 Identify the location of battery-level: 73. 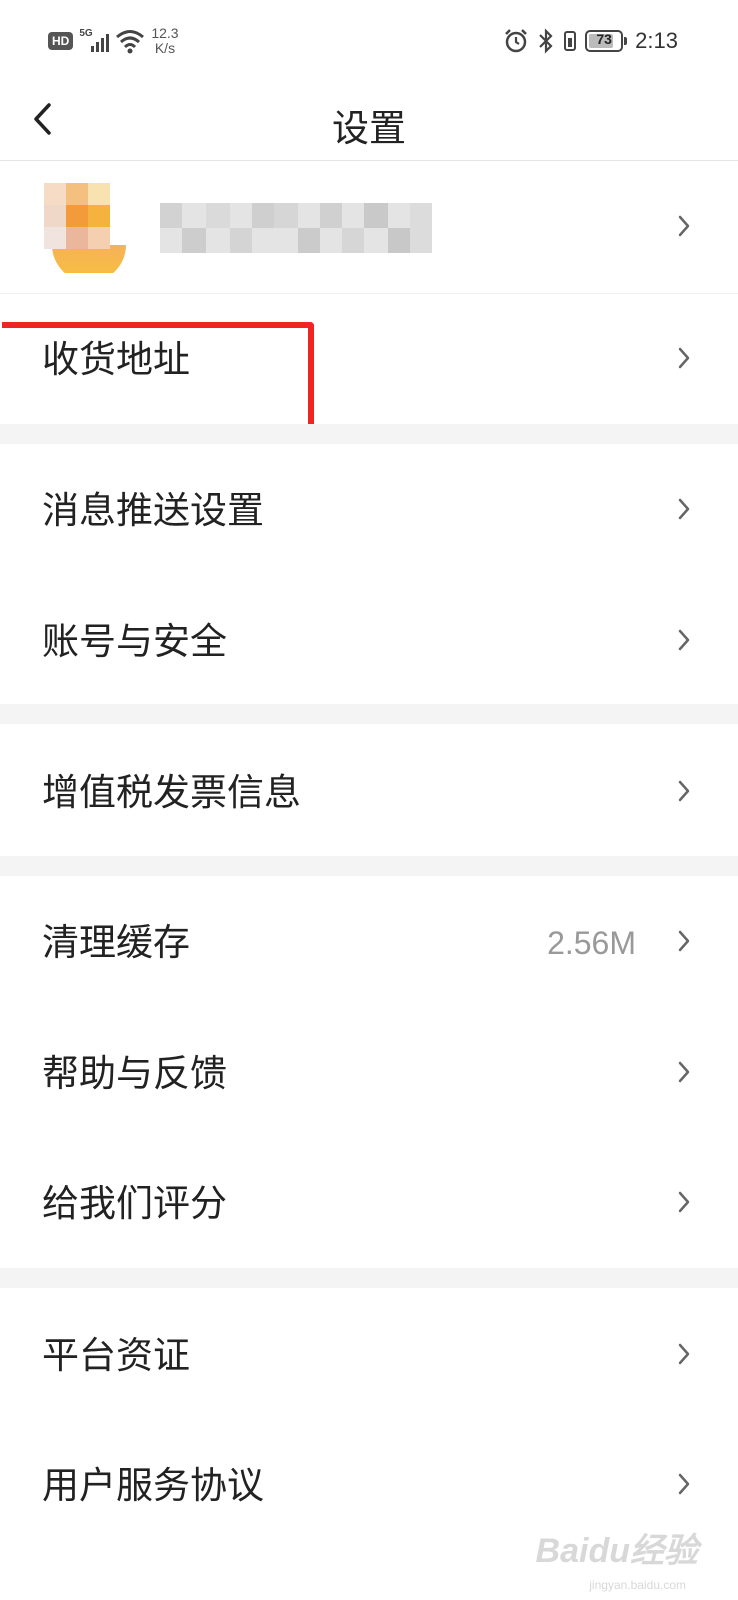
(604, 39).